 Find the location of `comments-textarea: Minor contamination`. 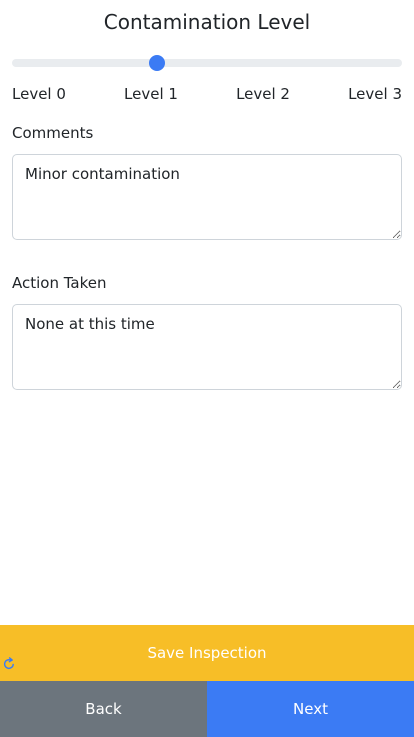

comments-textarea: Minor contamination is located at coordinates (207, 197).